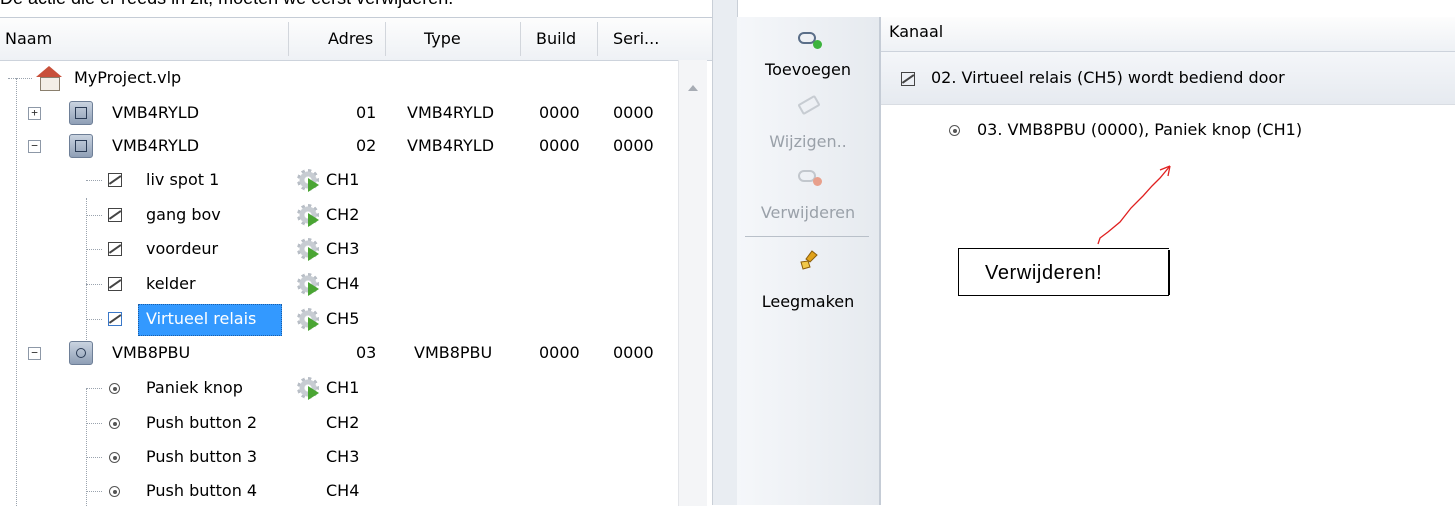 The height and width of the screenshot is (506, 1455). I want to click on annotation-arrow, so click(1134, 205).